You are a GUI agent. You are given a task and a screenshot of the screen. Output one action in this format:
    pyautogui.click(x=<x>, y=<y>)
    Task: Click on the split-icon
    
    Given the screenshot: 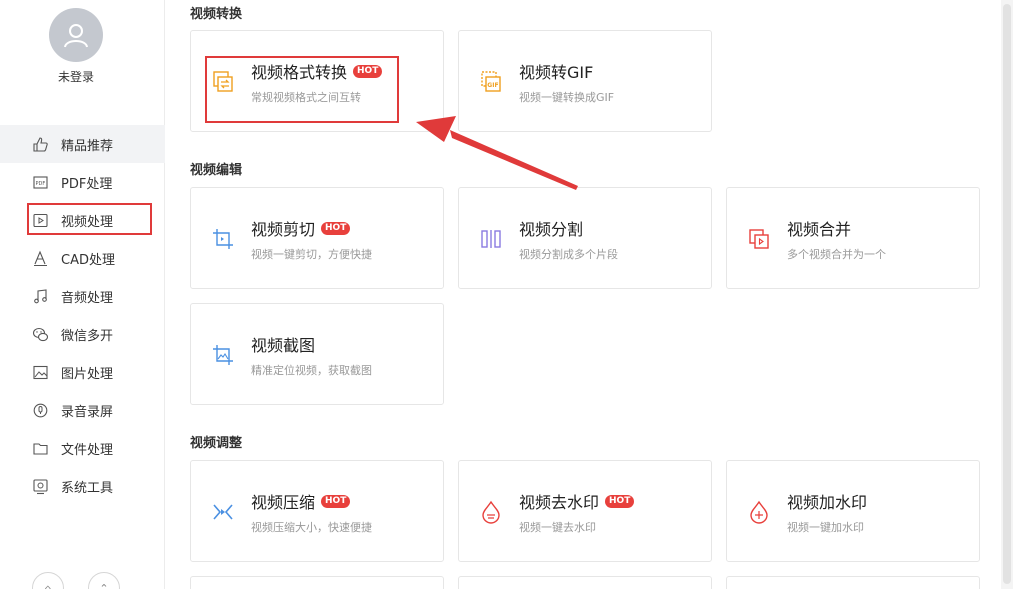 What is the action you would take?
    pyautogui.click(x=491, y=239)
    